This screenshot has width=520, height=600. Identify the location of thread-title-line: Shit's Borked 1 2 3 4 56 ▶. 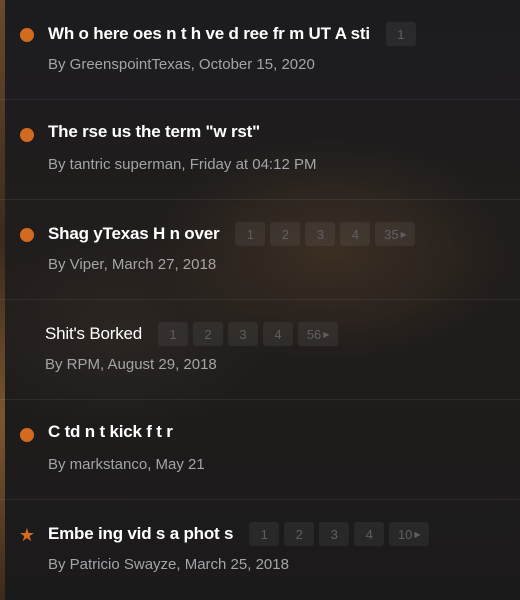
(282, 334).